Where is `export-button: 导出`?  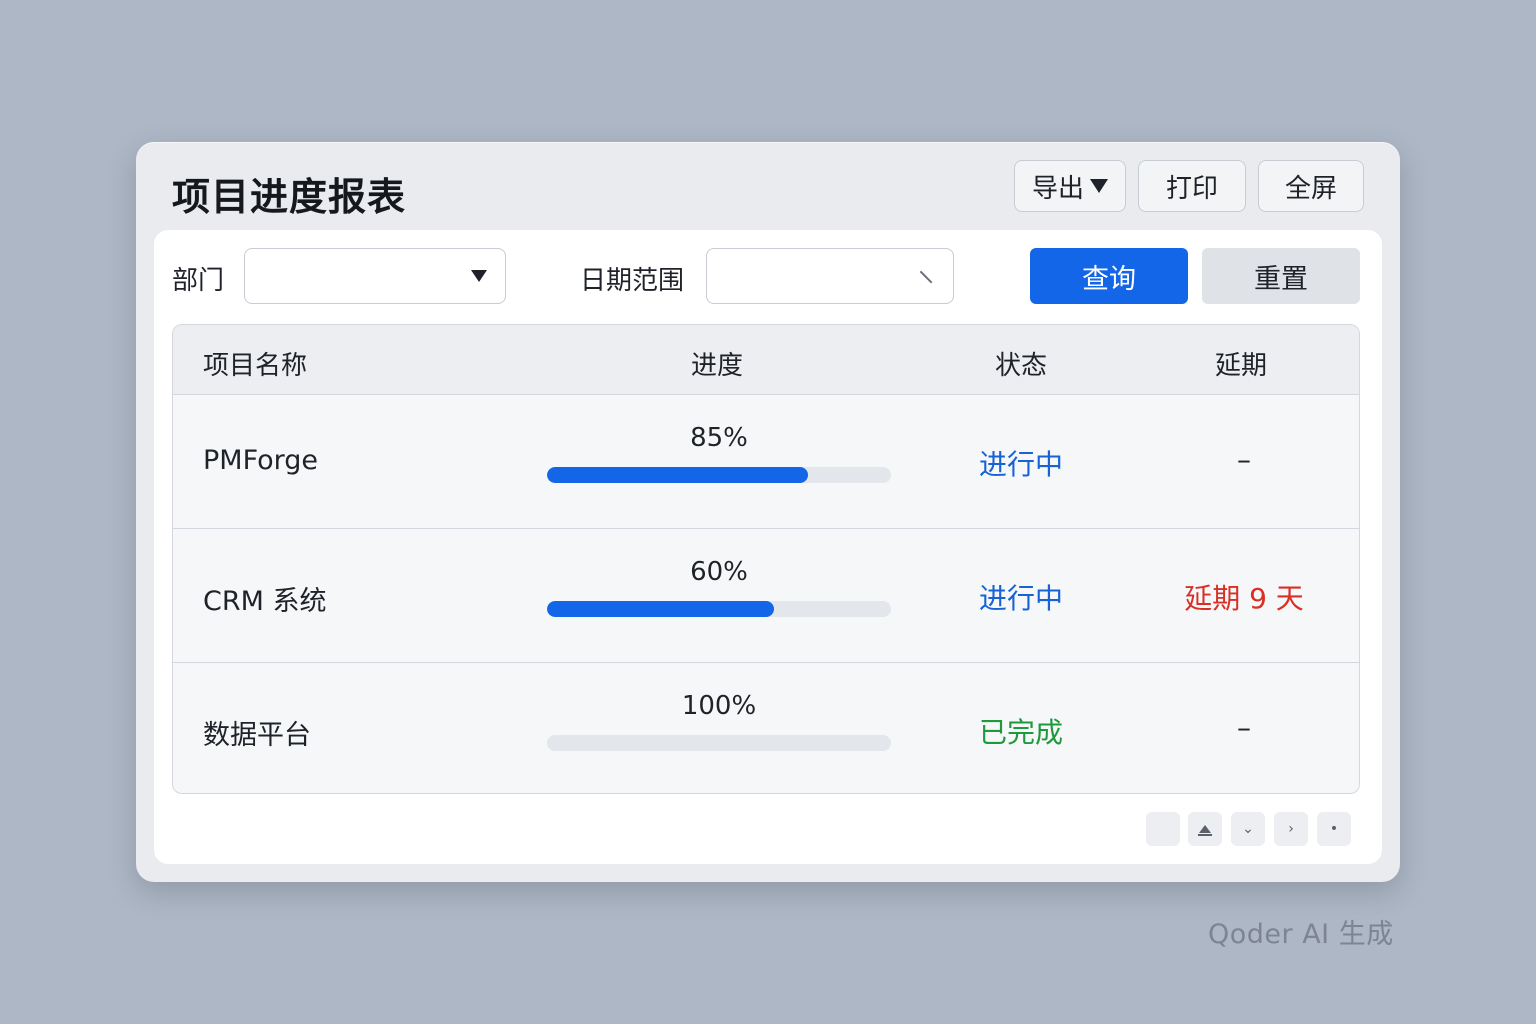
export-button: 导出 is located at coordinates (1070, 186).